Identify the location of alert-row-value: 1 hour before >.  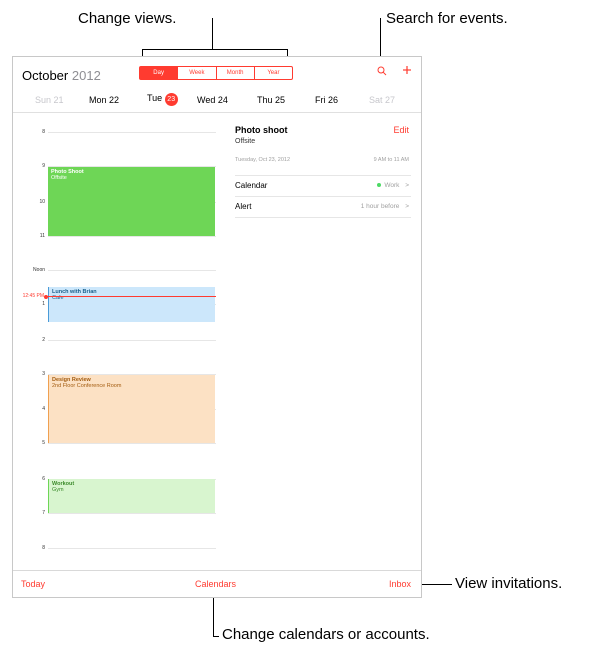
(385, 207).